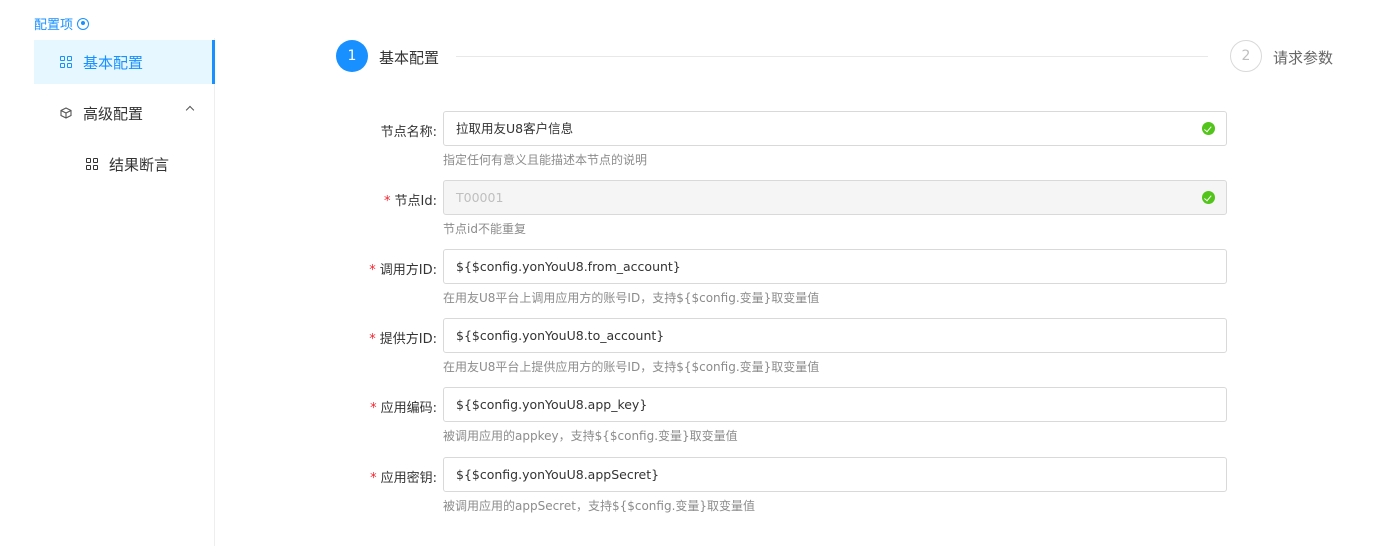  What do you see at coordinates (841, 58) in the screenshot?
I see `steps-bar: 1 基本配置 2 请求参数` at bounding box center [841, 58].